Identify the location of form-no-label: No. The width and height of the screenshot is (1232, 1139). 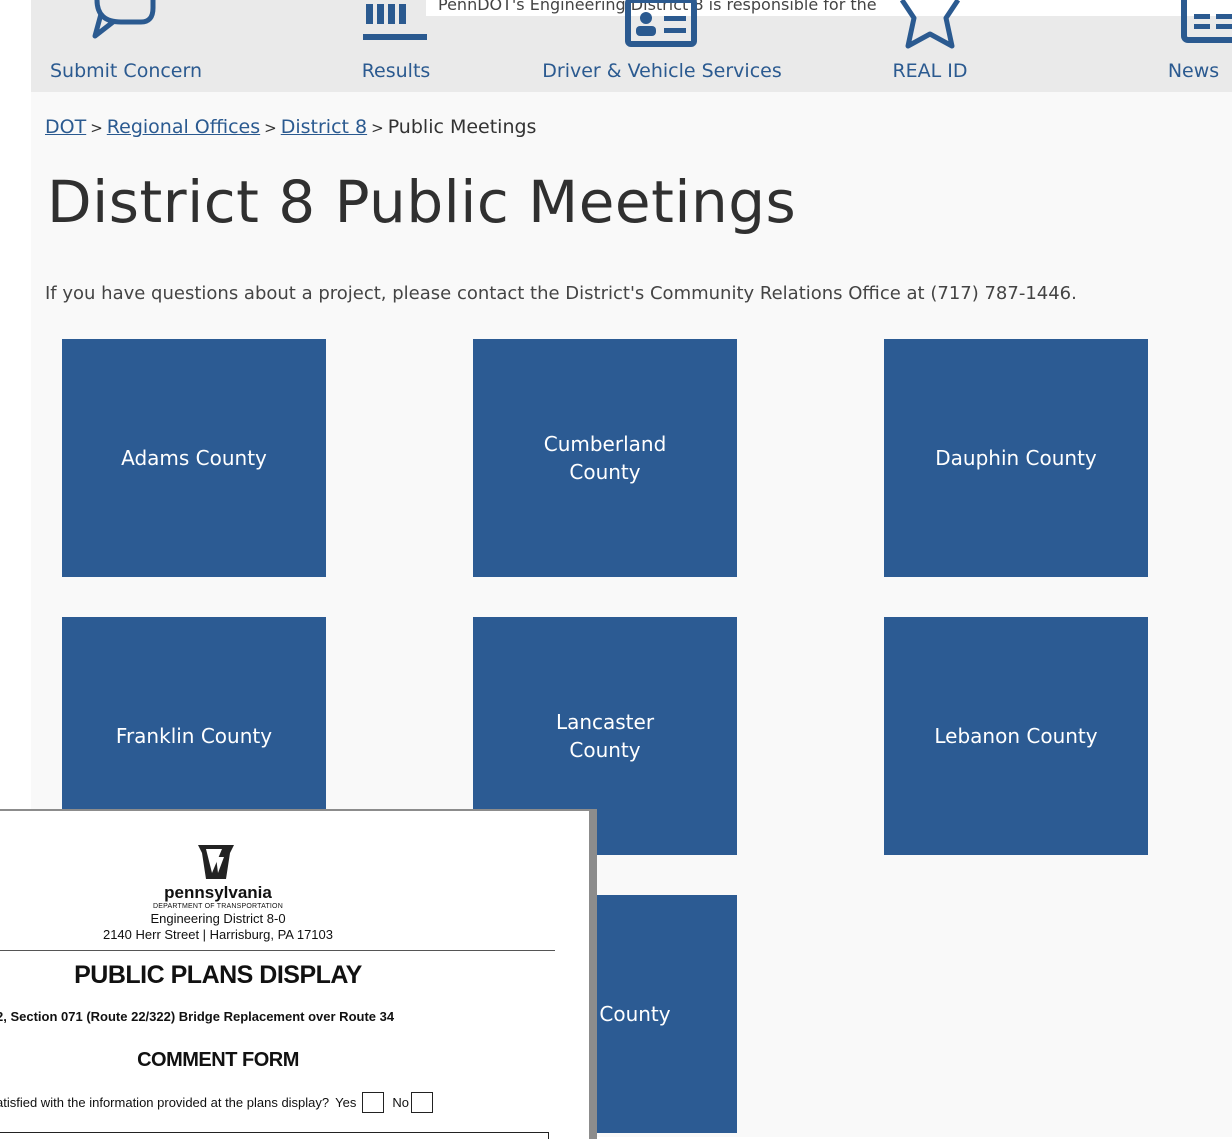
(400, 1102).